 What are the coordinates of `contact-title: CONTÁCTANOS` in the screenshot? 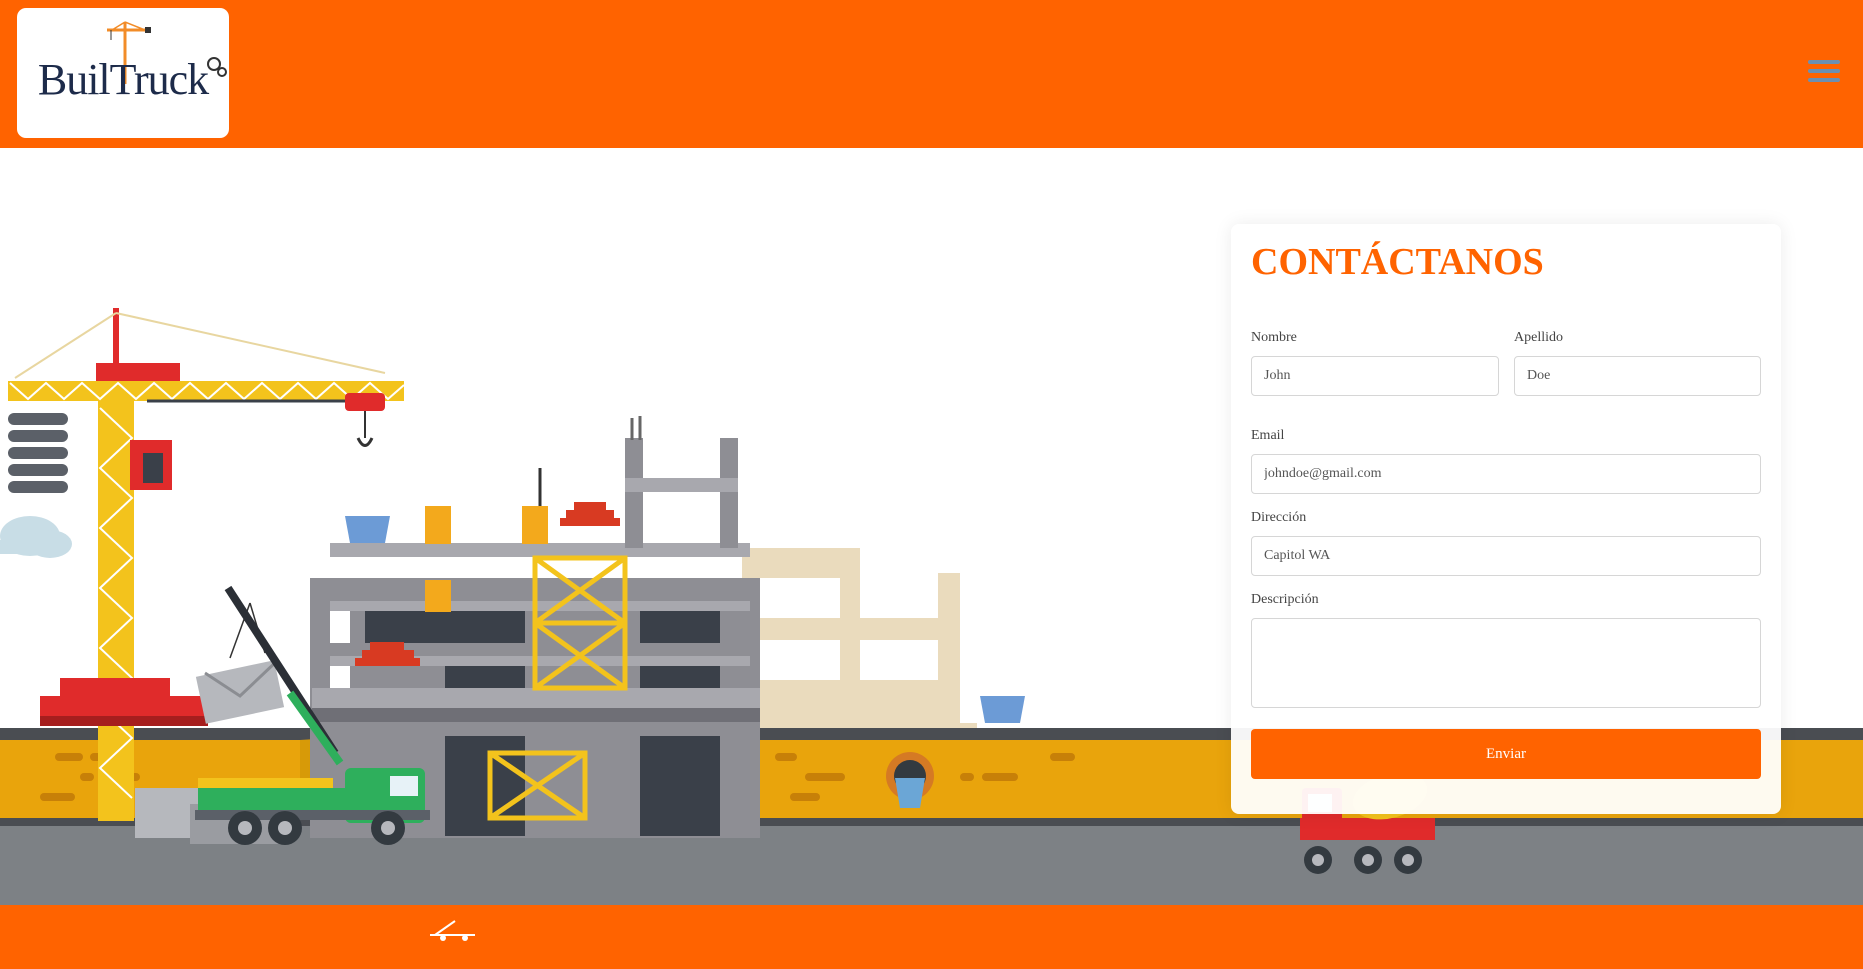 It's located at (1397, 262).